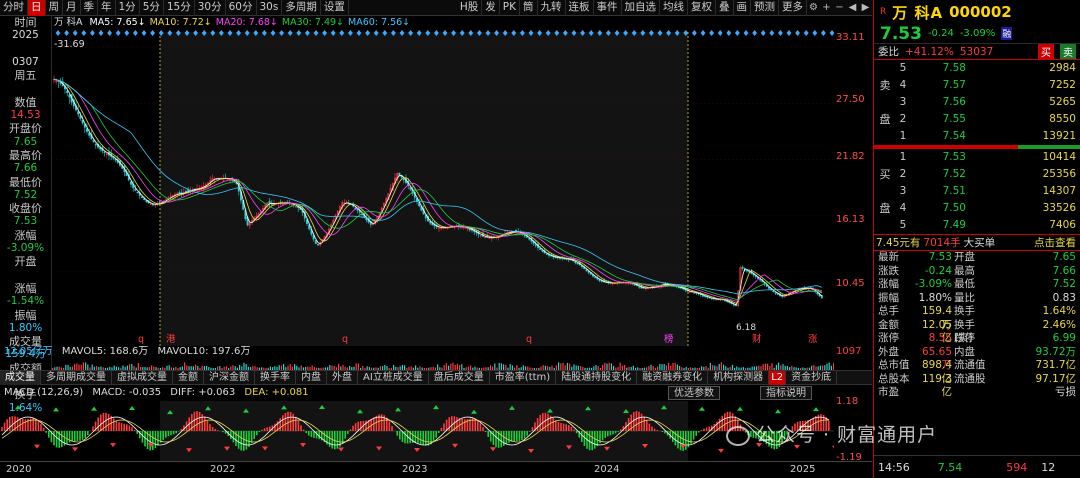 This screenshot has width=1080, height=478. I want to click on order-book-row: 卖 4 7.57 7252, so click(977, 85).